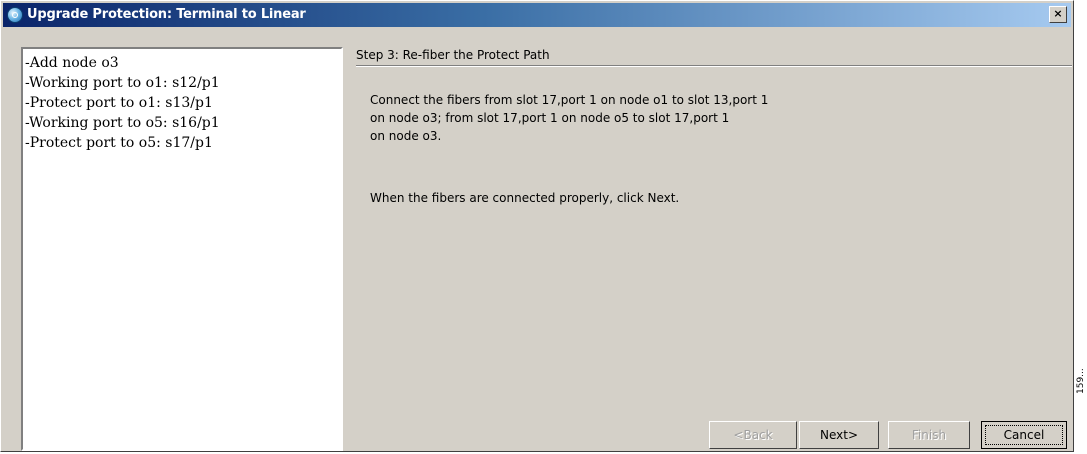 Image resolution: width=1087 pixels, height=454 pixels. I want to click on finish-button: Finish, so click(929, 435).